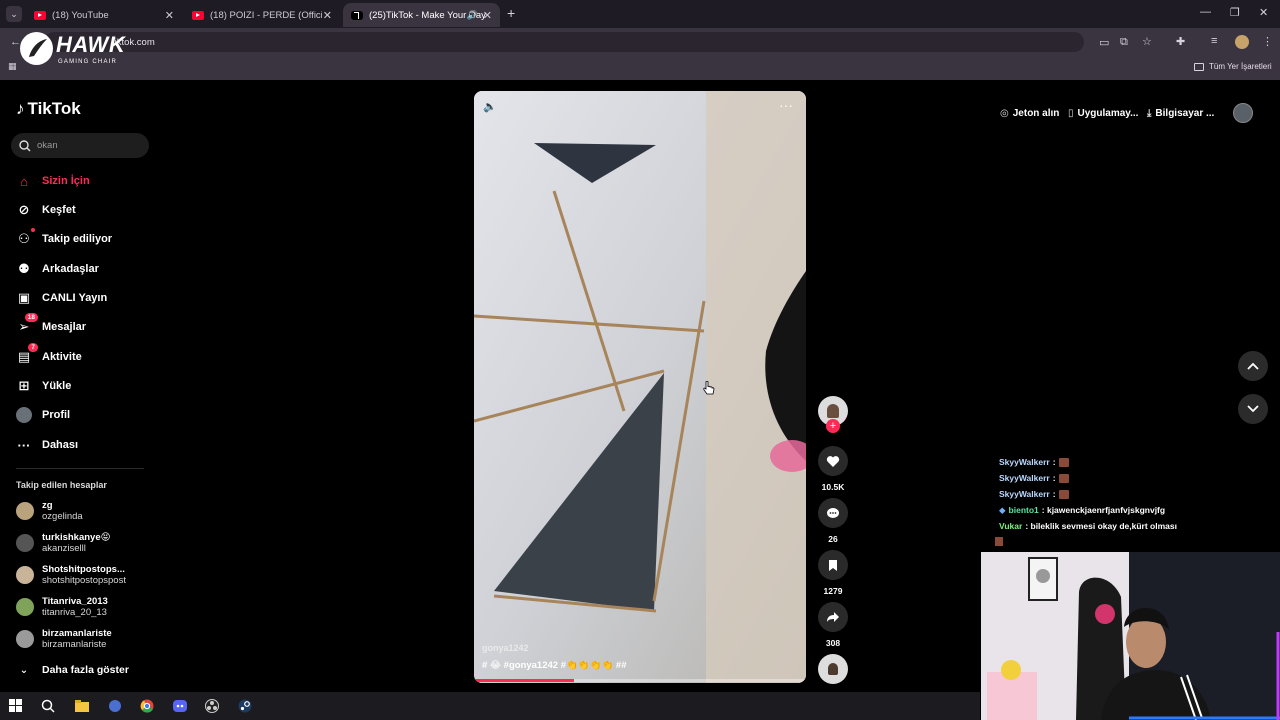  What do you see at coordinates (833, 669) in the screenshot?
I see `music-disc` at bounding box center [833, 669].